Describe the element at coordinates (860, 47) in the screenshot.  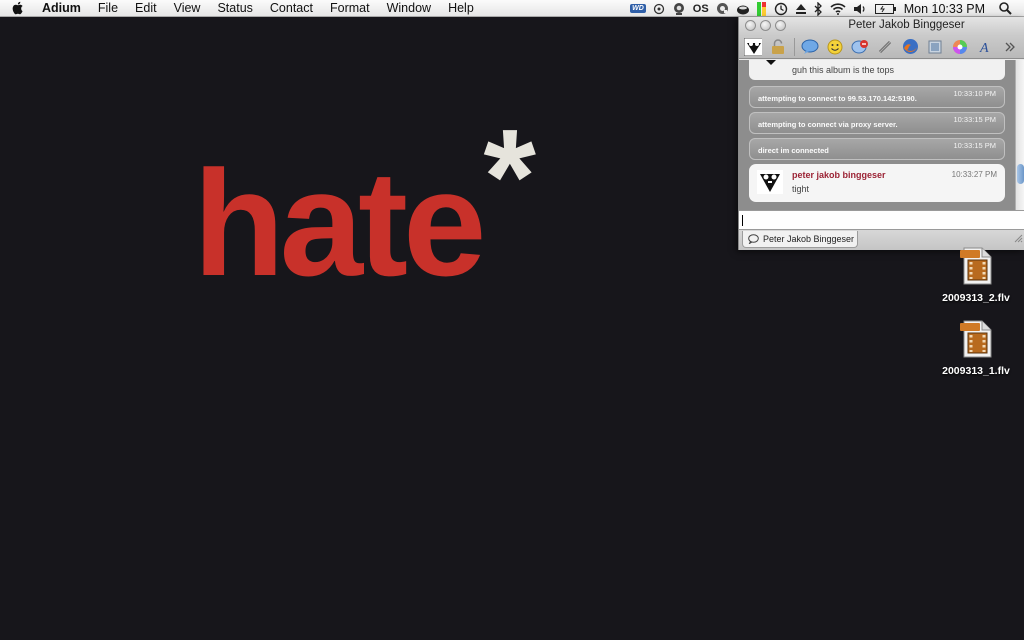
I see `block-icon` at that location.